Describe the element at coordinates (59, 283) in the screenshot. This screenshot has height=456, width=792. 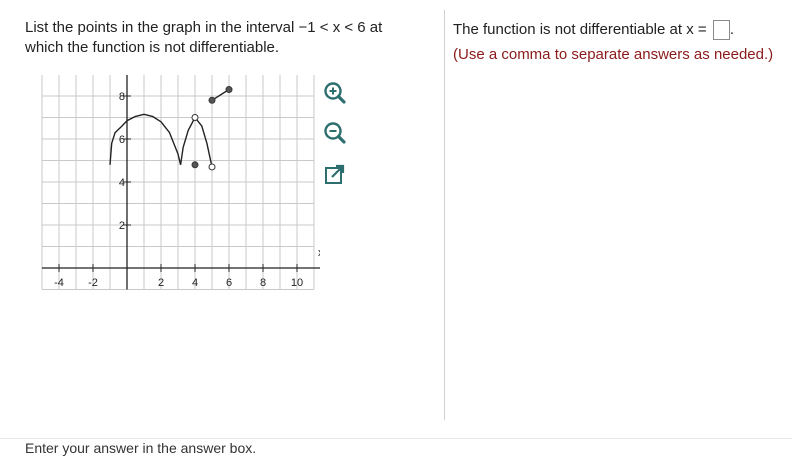
I see `x-tick-label: -4` at that location.